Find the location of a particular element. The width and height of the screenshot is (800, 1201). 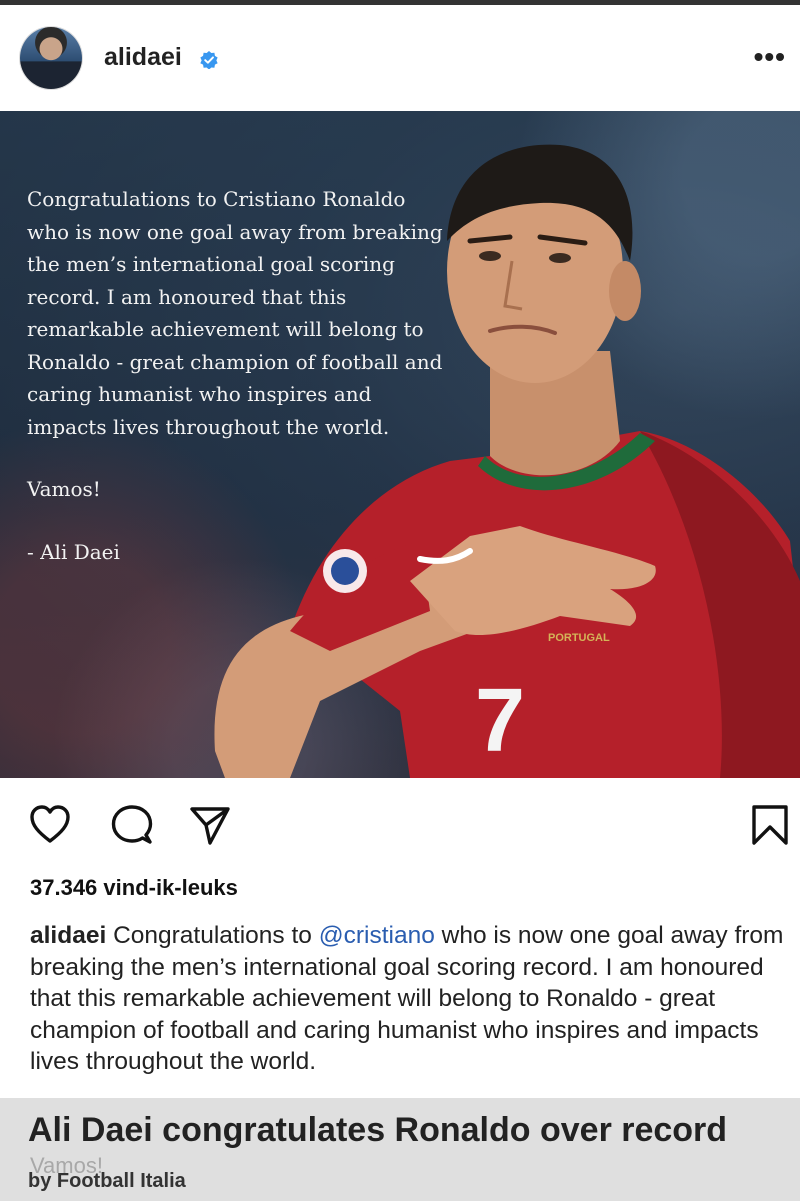

heart-icon is located at coordinates (50, 825).